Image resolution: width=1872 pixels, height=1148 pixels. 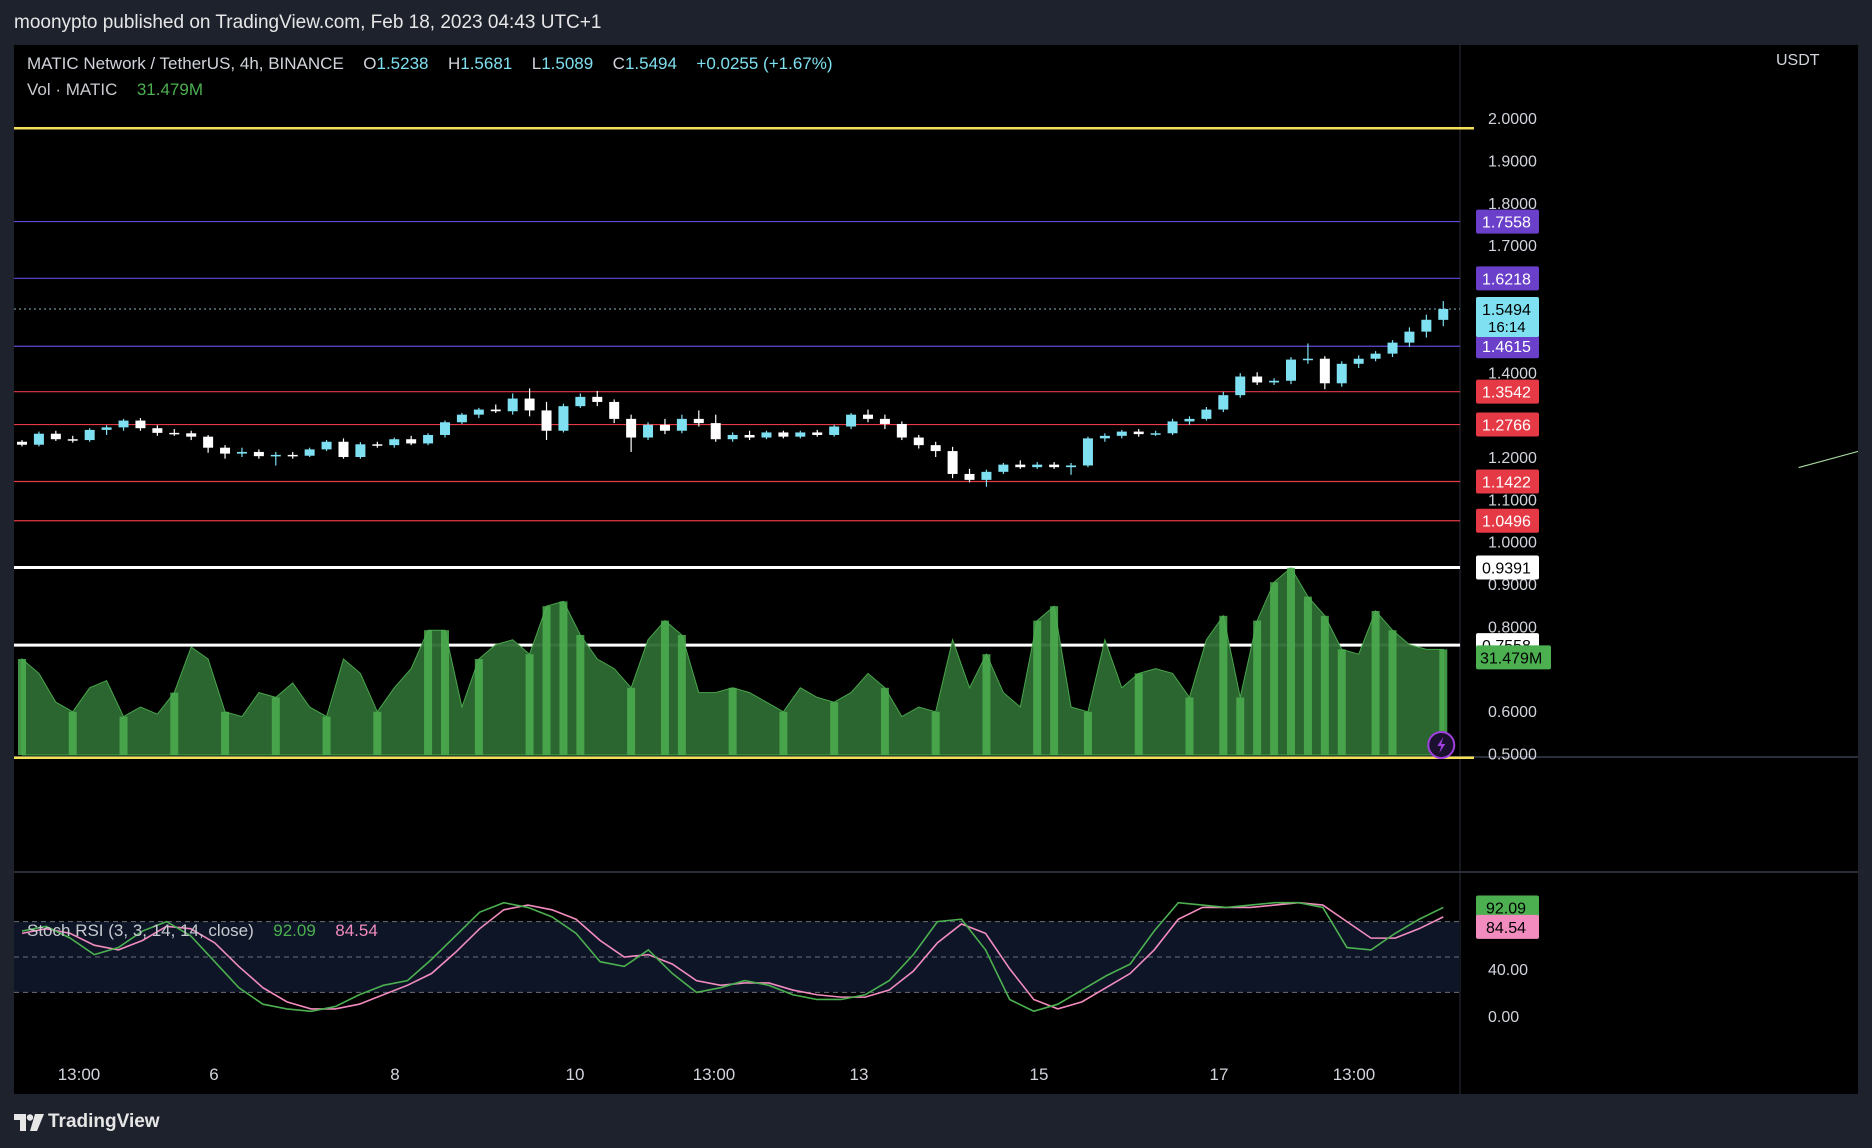 I want to click on stoch-d-badge-label: 84.54, so click(x=1506, y=928).